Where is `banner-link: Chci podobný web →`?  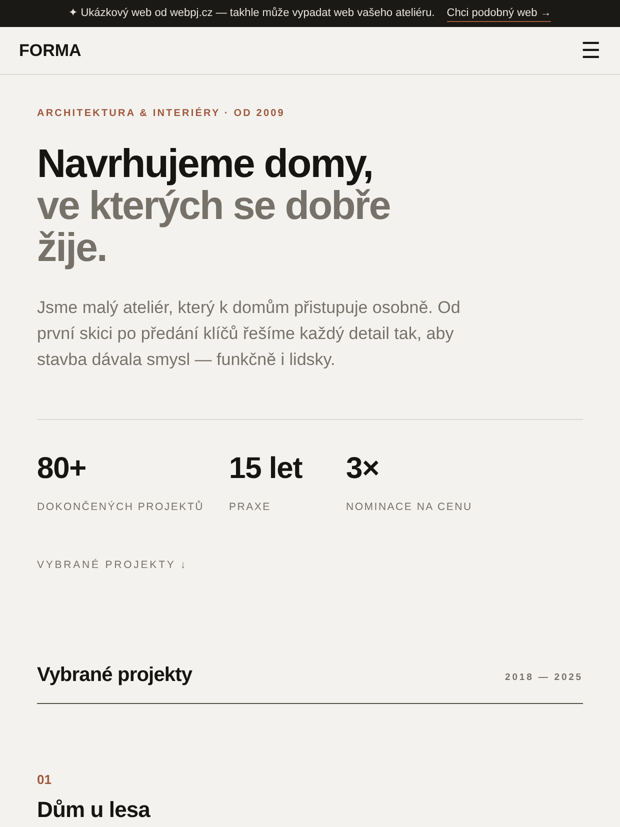 banner-link: Chci podobný web → is located at coordinates (499, 13).